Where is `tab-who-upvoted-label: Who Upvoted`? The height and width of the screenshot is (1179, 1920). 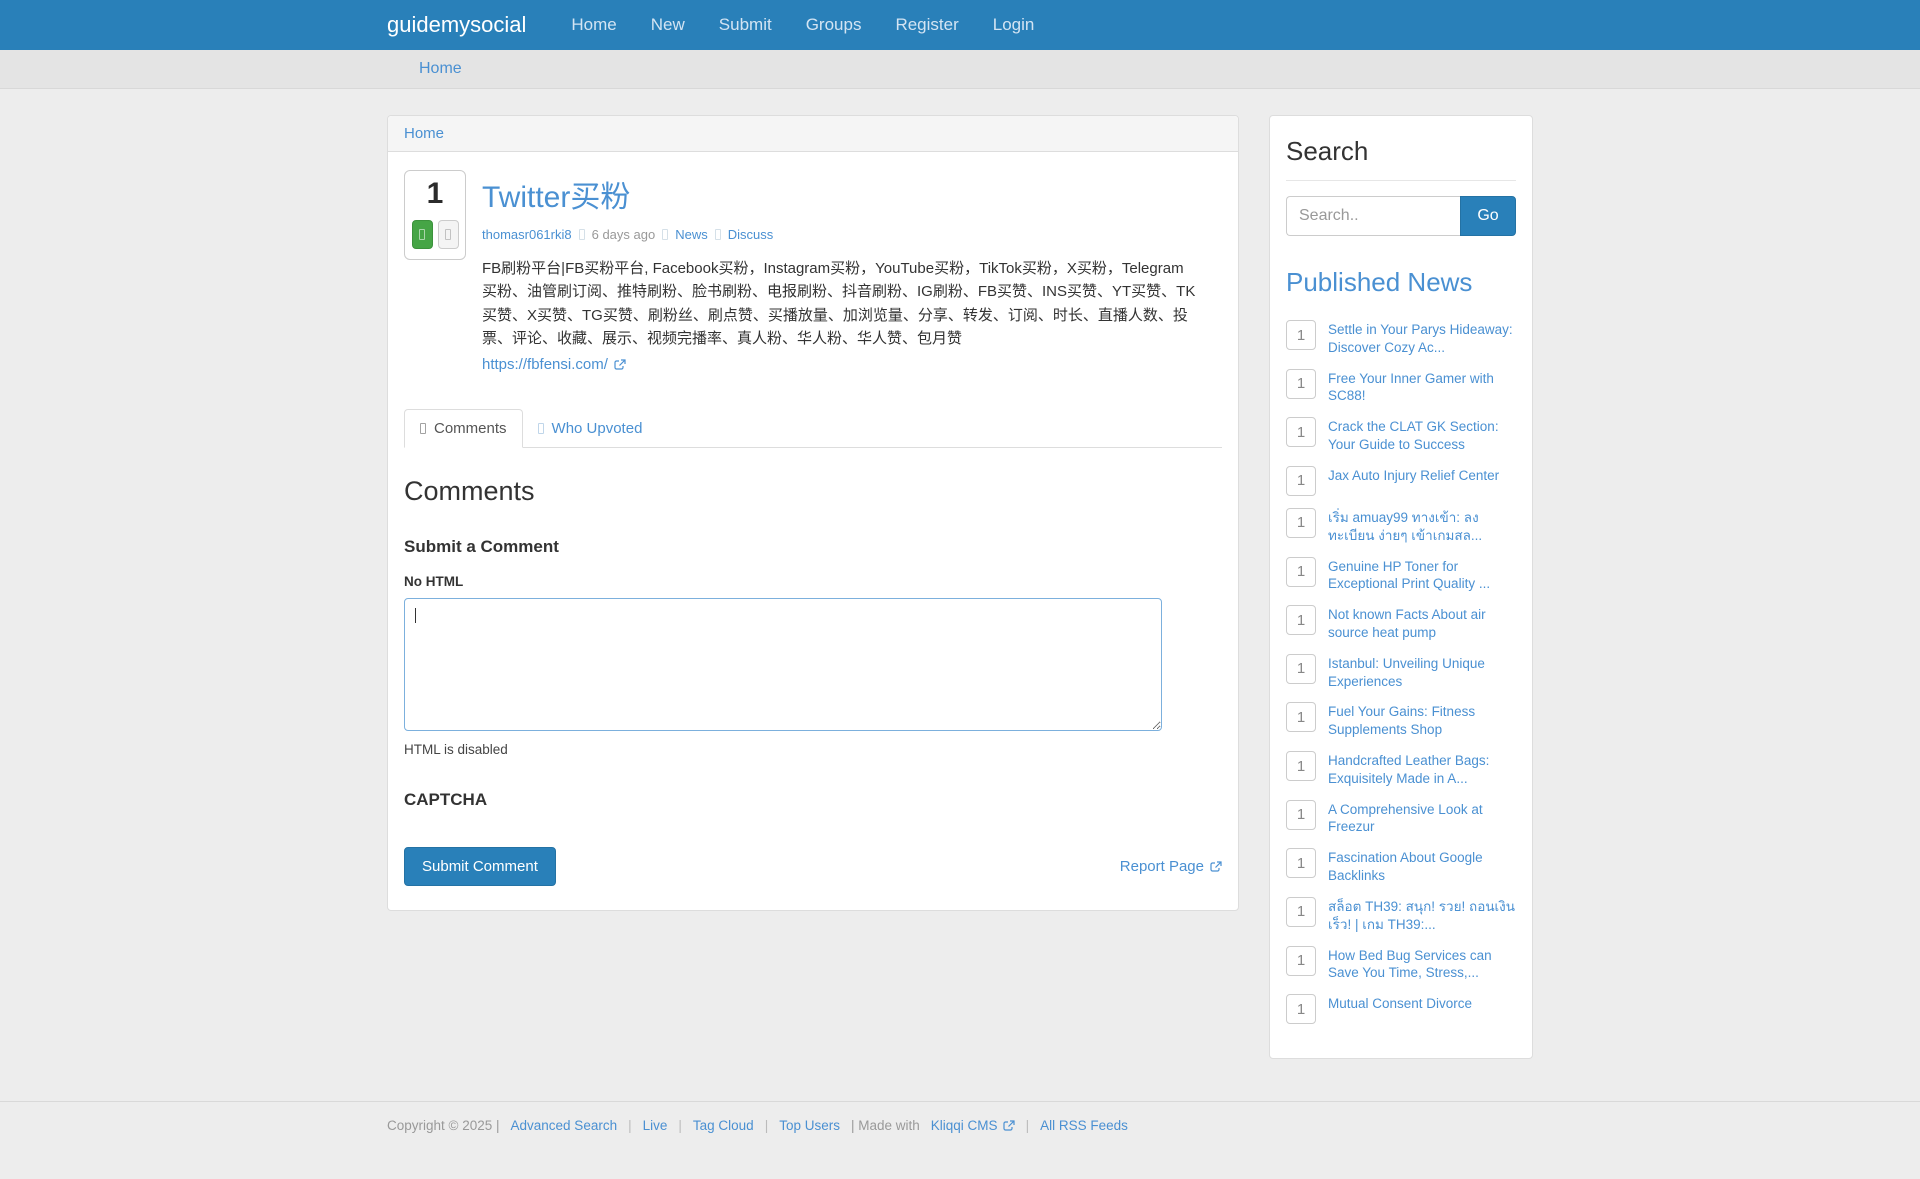 tab-who-upvoted-label: Who Upvoted is located at coordinates (597, 428).